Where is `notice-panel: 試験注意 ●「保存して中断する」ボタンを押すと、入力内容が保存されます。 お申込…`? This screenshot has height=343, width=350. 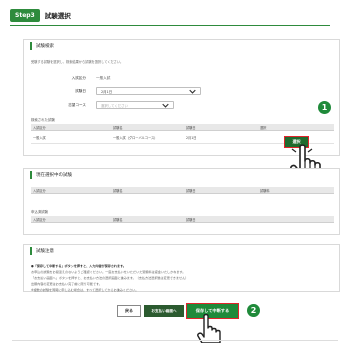
notice-panel: 試験注意 ●「保存して中断する」ボタンを押すと、入力内容が保存されます。 お申込… is located at coordinates (181, 268).